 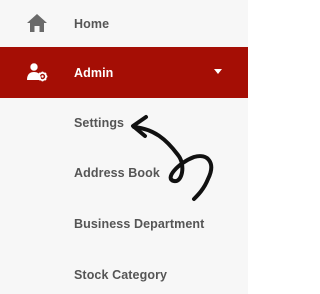 I want to click on home-icon, so click(x=37, y=23).